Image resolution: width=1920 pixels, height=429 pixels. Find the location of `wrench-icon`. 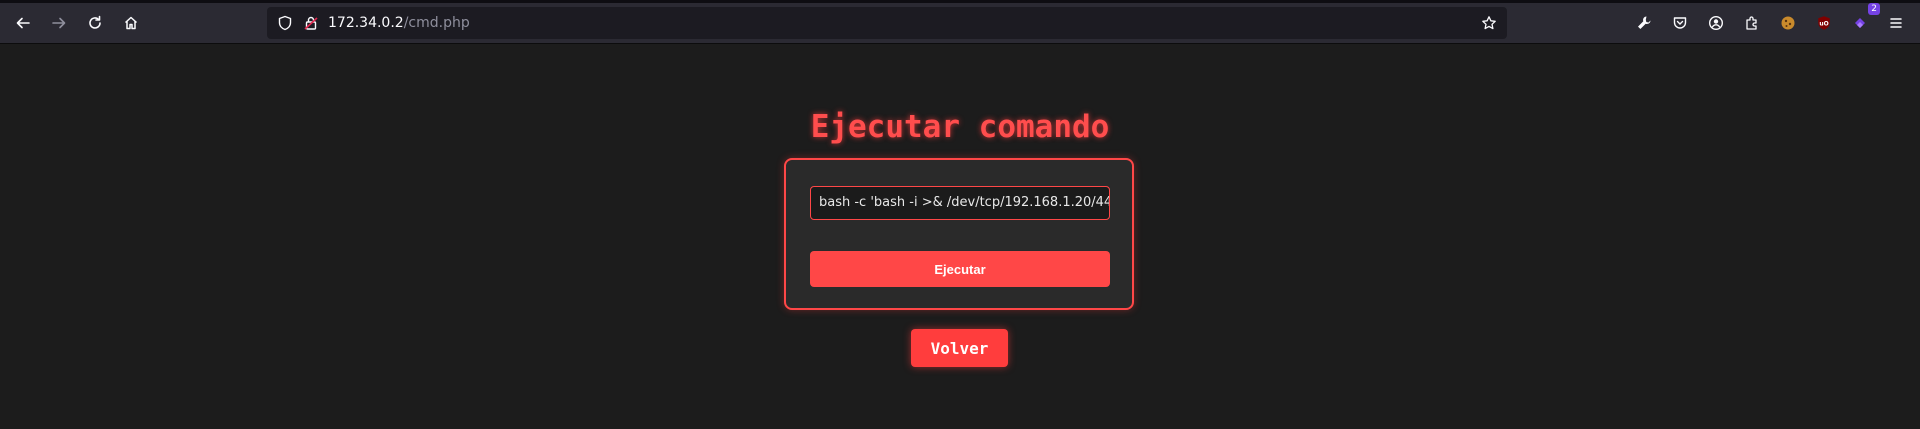

wrench-icon is located at coordinates (1644, 22).